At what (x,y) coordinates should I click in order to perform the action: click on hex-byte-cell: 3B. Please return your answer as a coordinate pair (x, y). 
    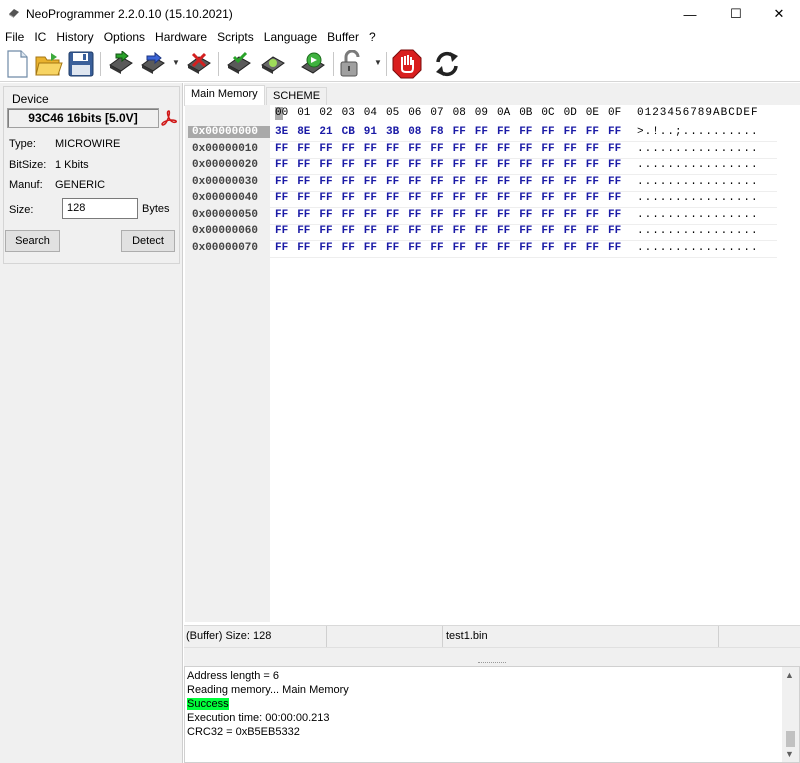
    Looking at the image, I should click on (392, 132).